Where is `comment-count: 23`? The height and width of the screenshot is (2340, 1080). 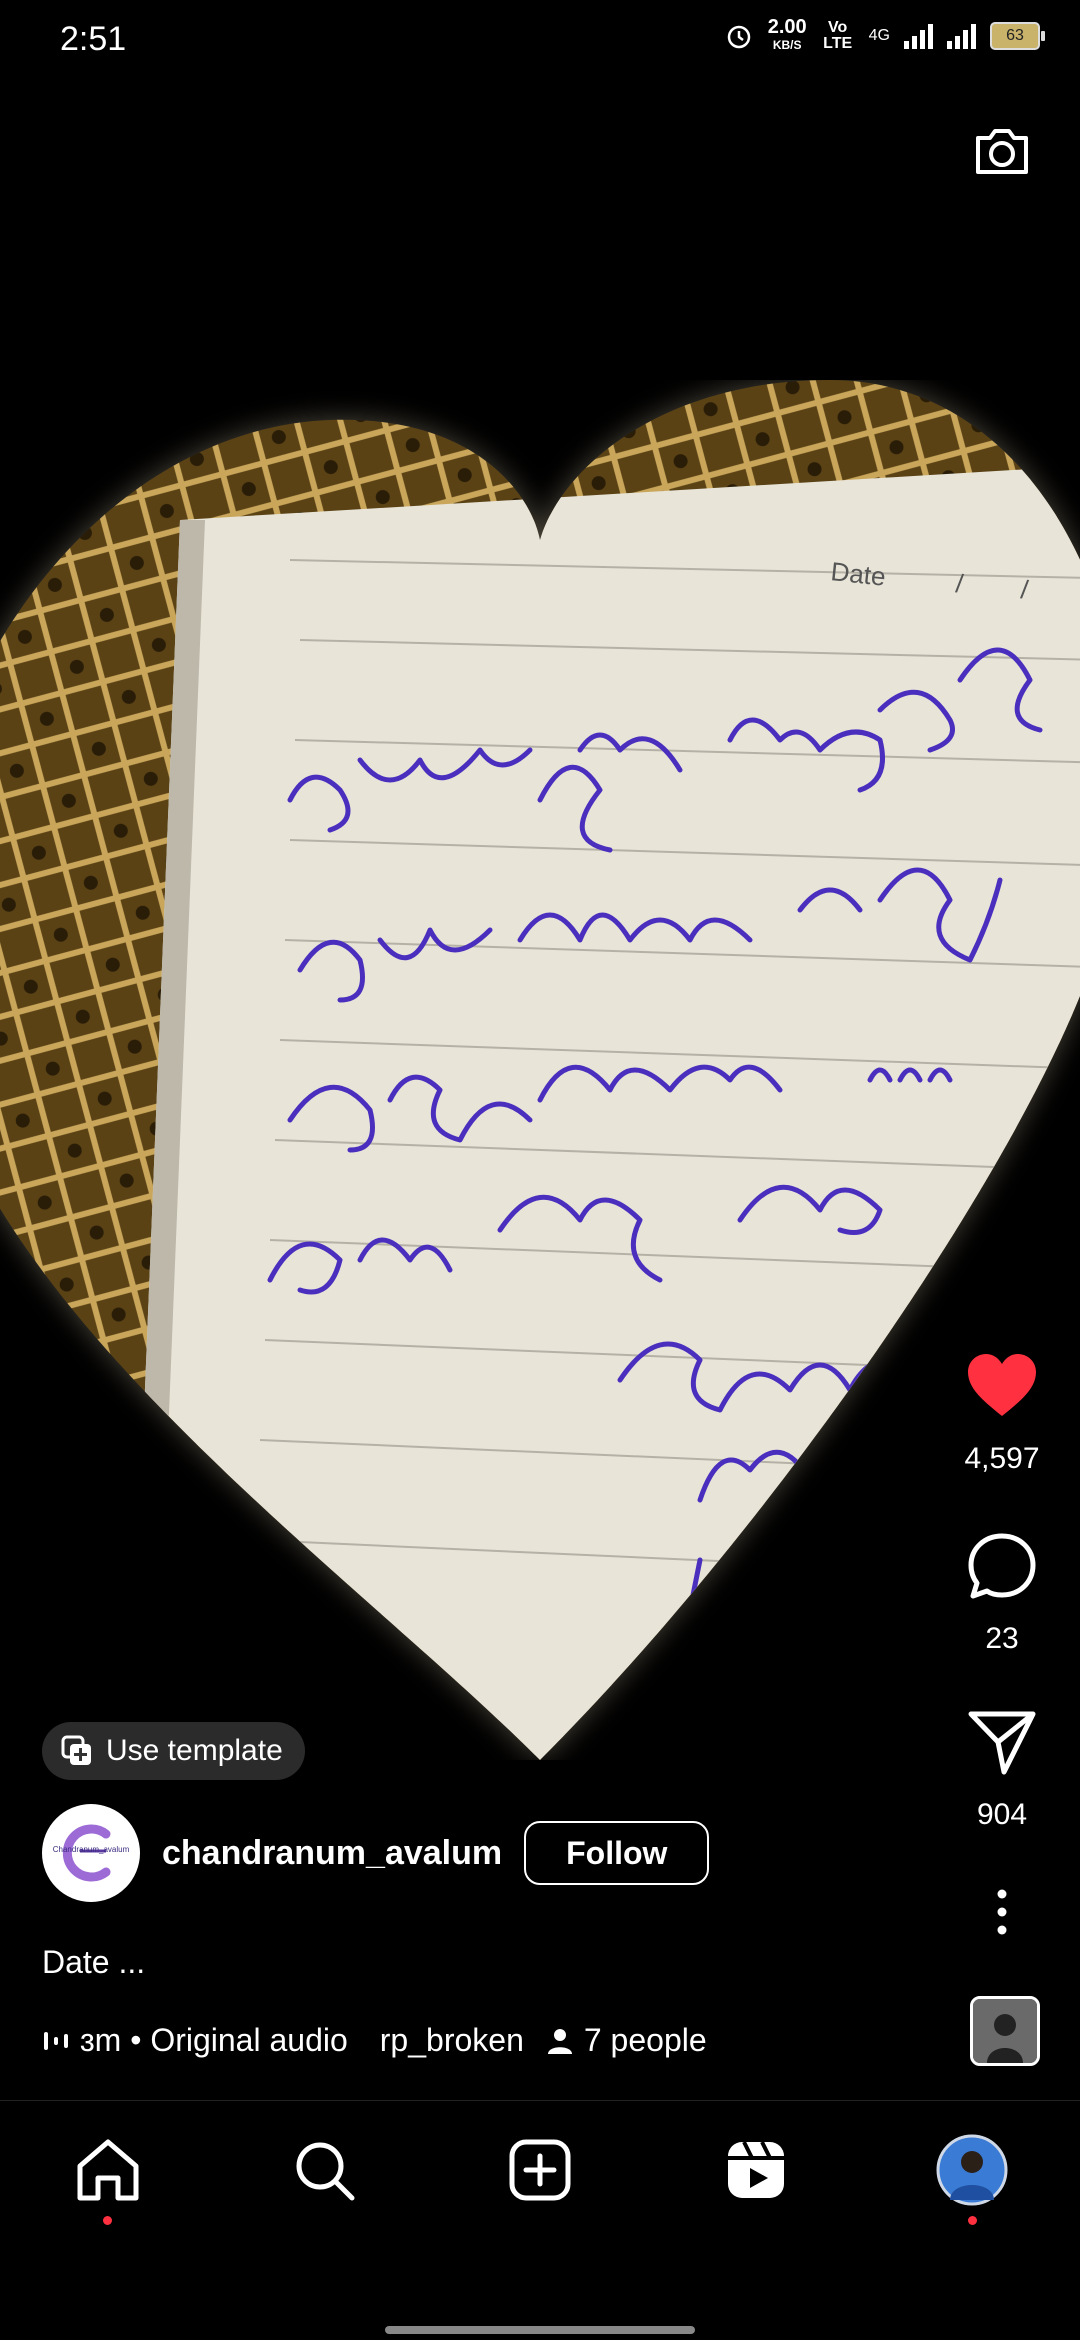 comment-count: 23 is located at coordinates (1002, 1638).